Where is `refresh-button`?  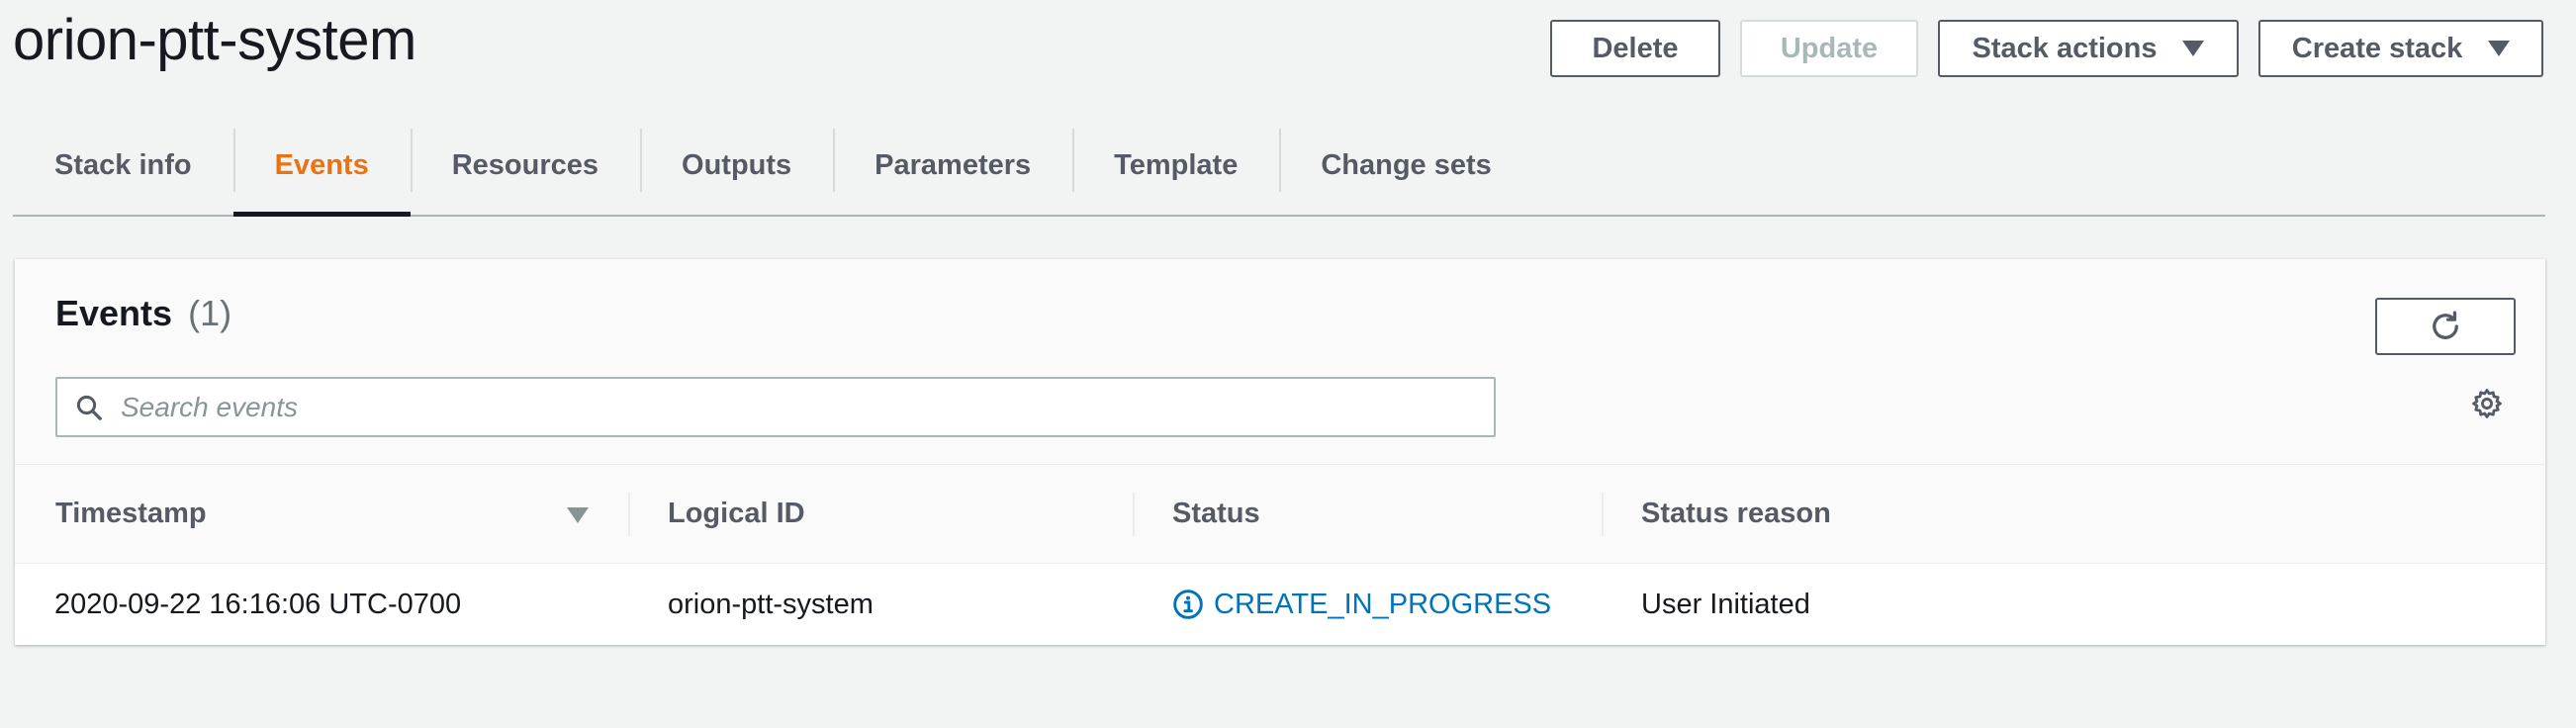
refresh-button is located at coordinates (2445, 326).